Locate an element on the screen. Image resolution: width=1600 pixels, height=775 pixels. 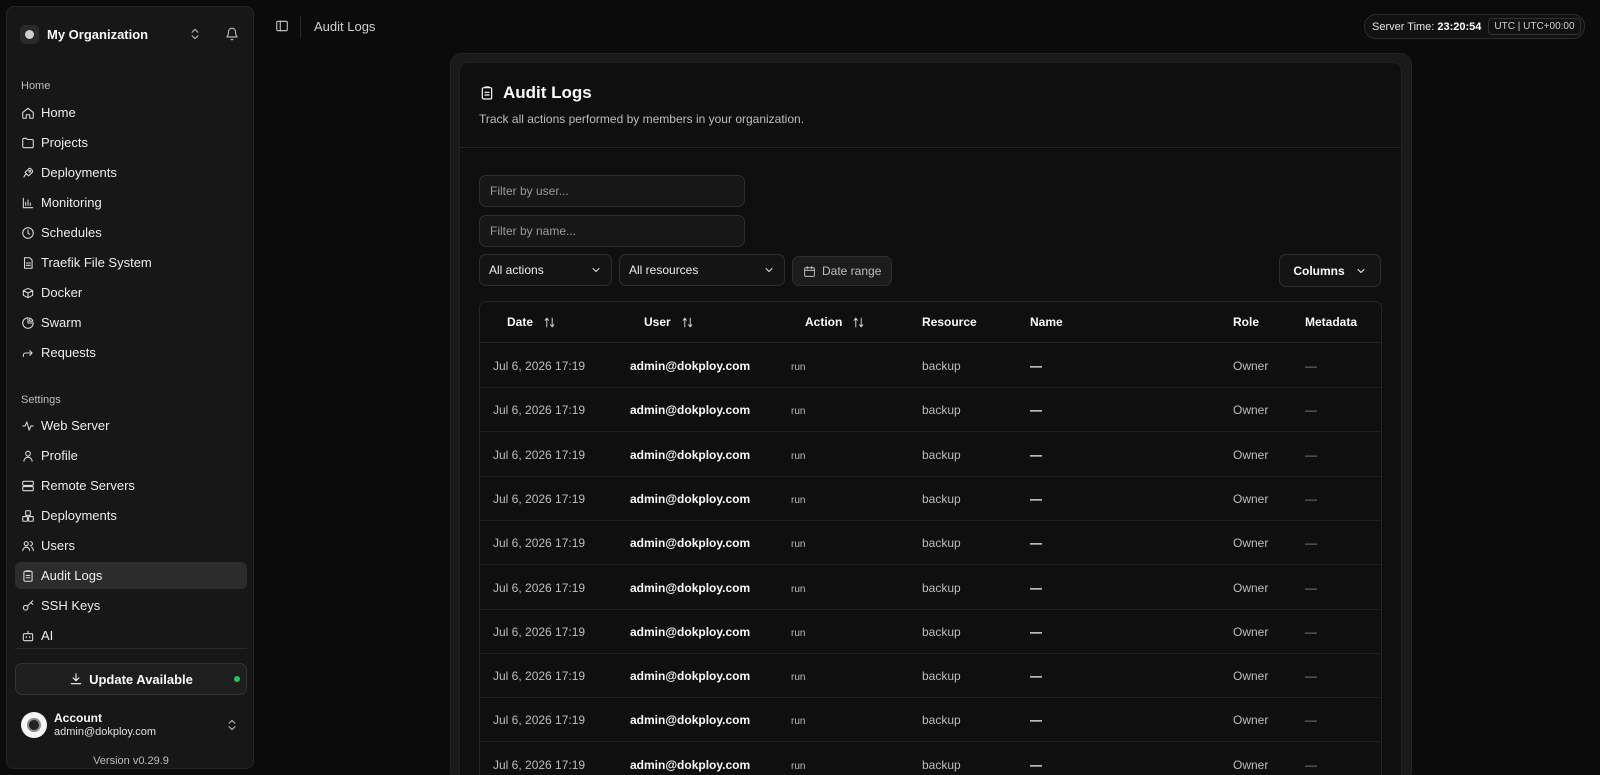
sidebar-item-ai: AI is located at coordinates (131, 635).